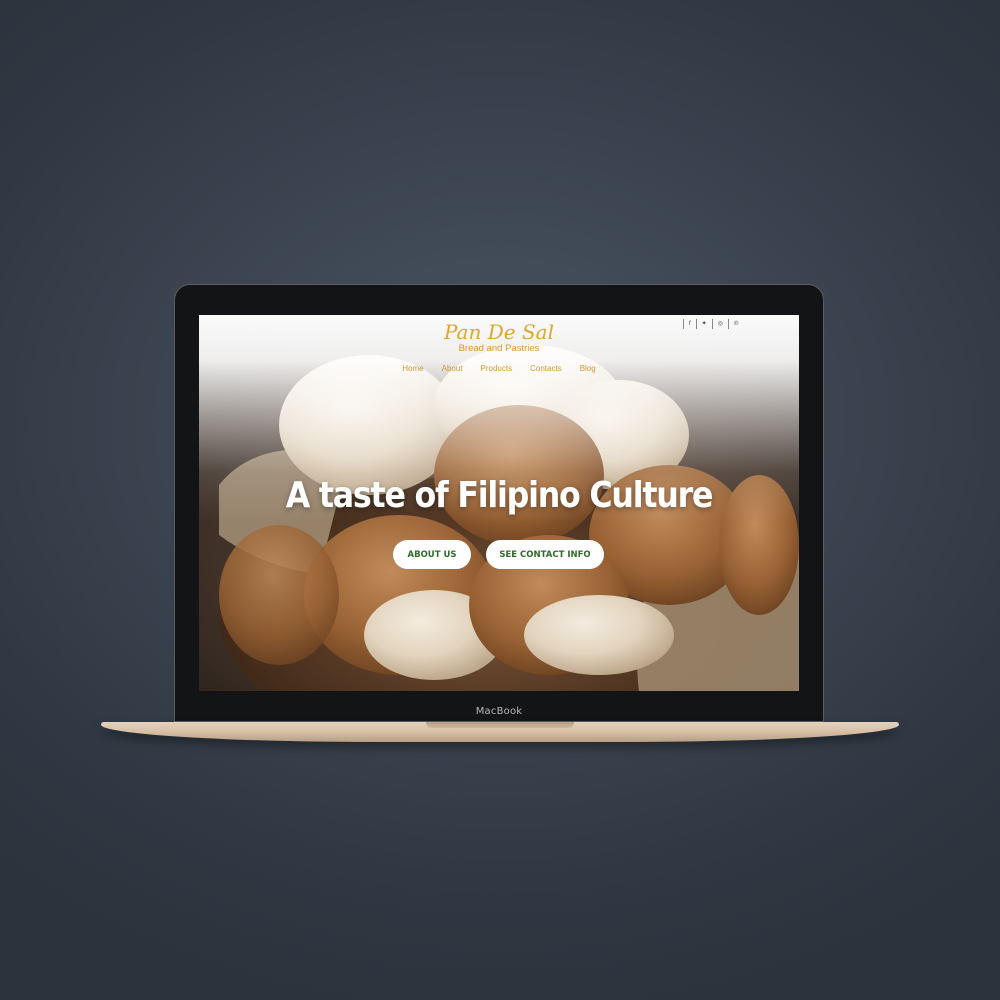 The height and width of the screenshot is (1000, 1000). I want to click on logo-subtitle: Bread and Pastries, so click(499, 348).